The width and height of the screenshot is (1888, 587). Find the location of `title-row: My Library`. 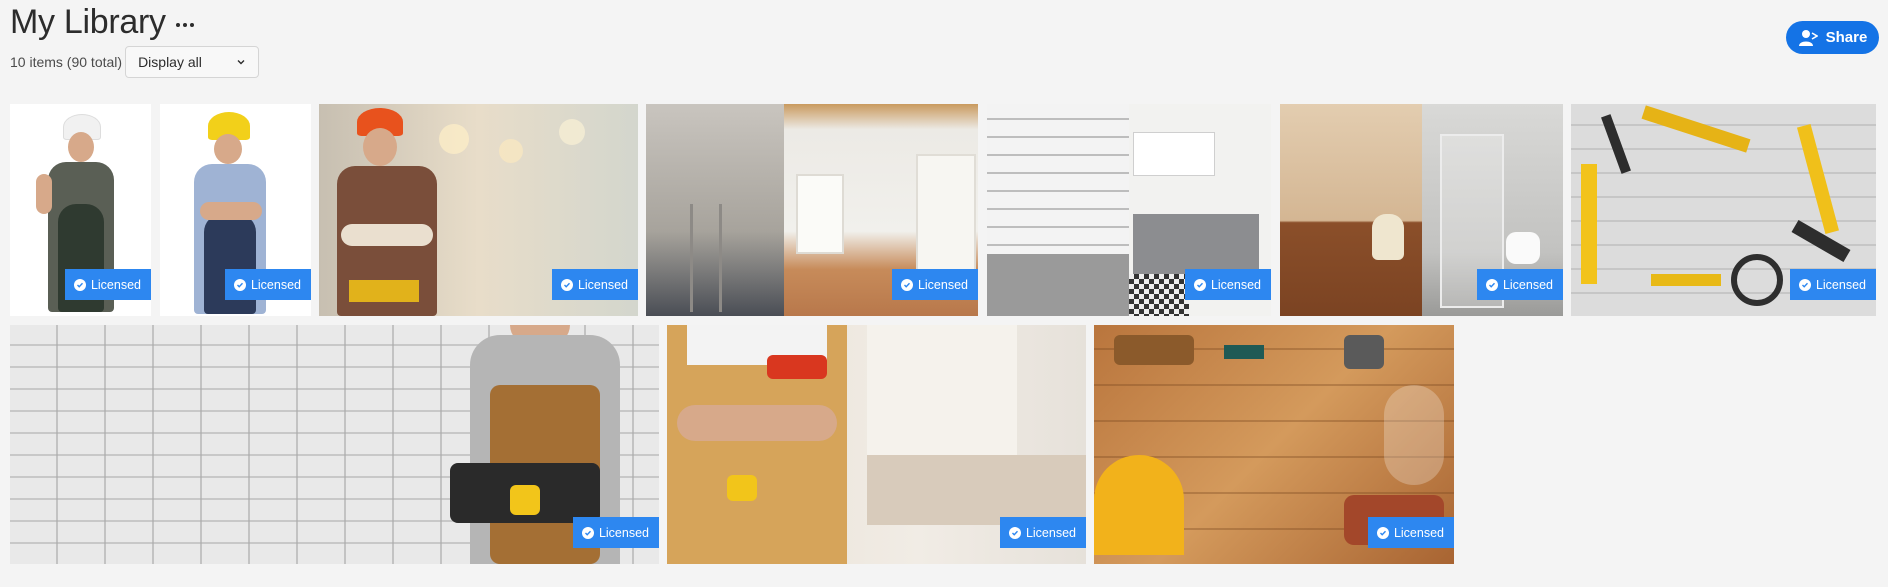

title-row: My Library is located at coordinates (134, 22).